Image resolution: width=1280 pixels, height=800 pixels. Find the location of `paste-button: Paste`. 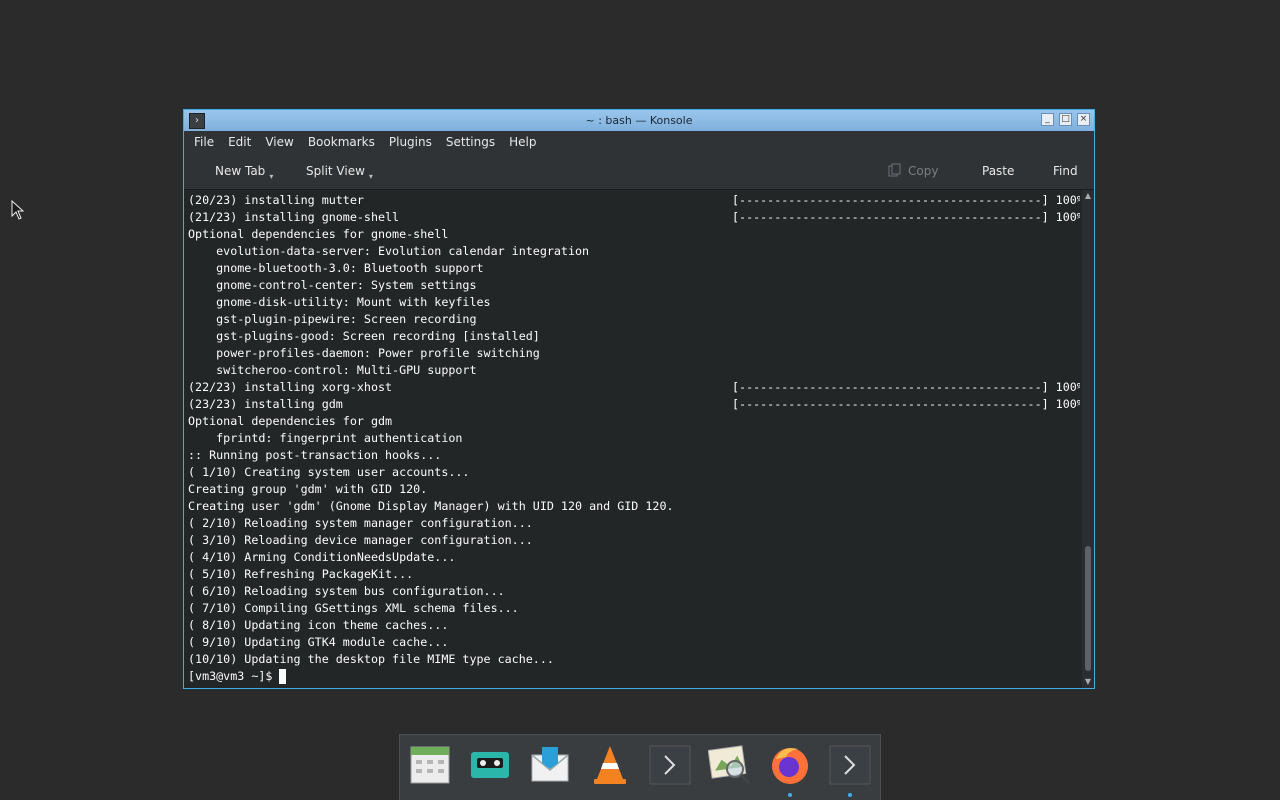

paste-button: Paste is located at coordinates (998, 171).